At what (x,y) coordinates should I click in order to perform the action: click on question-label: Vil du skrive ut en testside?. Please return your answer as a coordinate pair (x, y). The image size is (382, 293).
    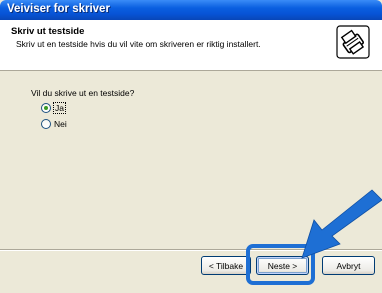
    Looking at the image, I should click on (83, 93).